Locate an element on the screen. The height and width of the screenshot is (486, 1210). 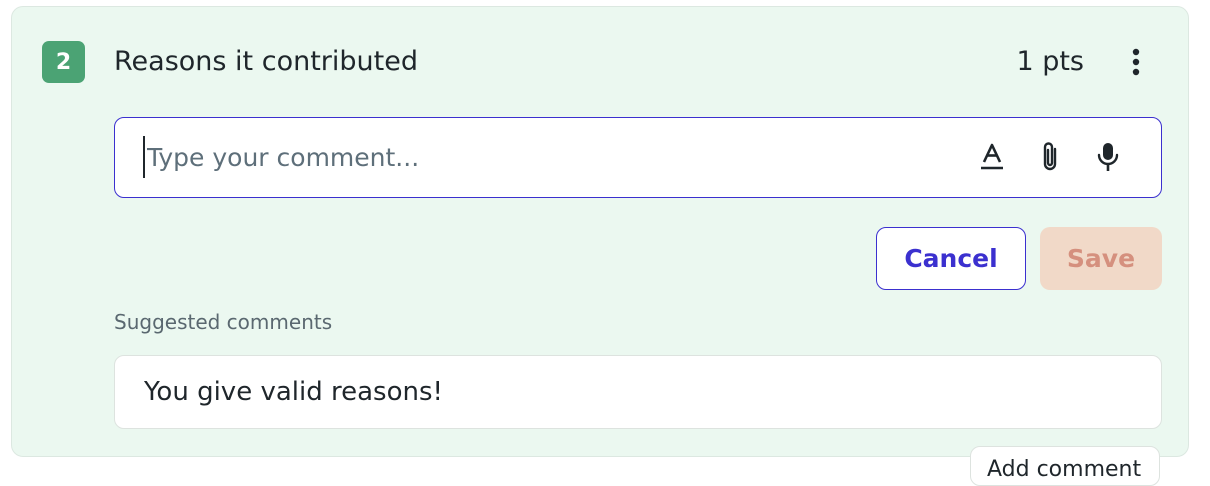
comment-editor is located at coordinates (638, 157).